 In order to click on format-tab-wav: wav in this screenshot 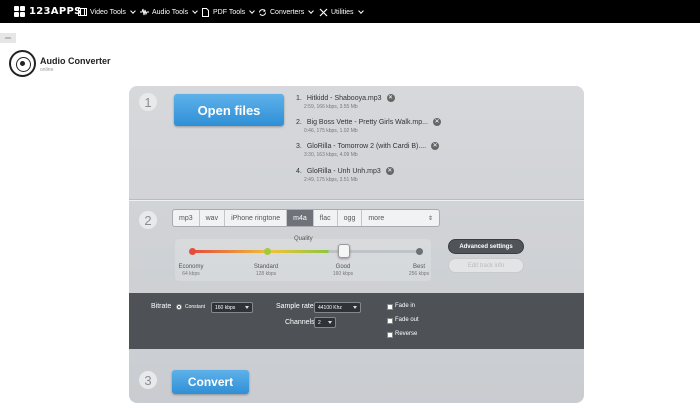, I will do `click(213, 218)`.